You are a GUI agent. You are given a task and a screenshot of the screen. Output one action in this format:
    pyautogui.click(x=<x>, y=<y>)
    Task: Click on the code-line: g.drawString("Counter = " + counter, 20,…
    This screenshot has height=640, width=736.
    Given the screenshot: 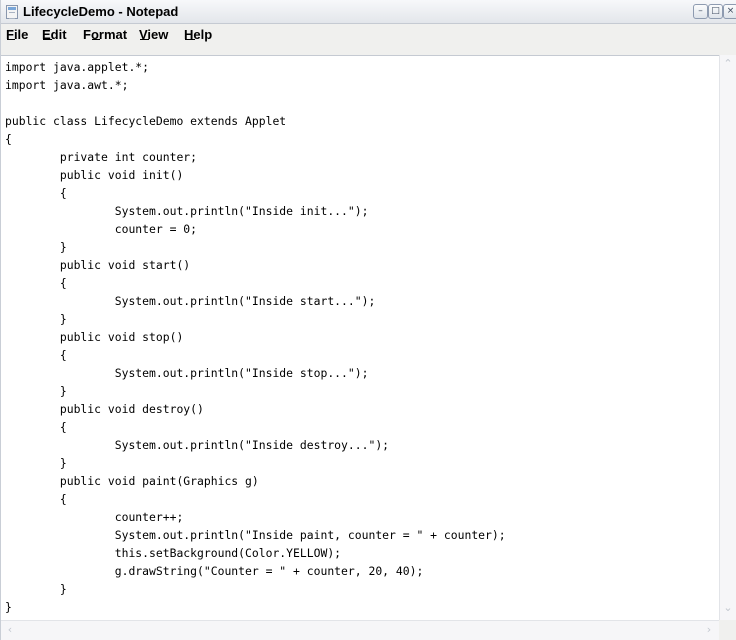 What is the action you would take?
    pyautogui.click(x=214, y=571)
    